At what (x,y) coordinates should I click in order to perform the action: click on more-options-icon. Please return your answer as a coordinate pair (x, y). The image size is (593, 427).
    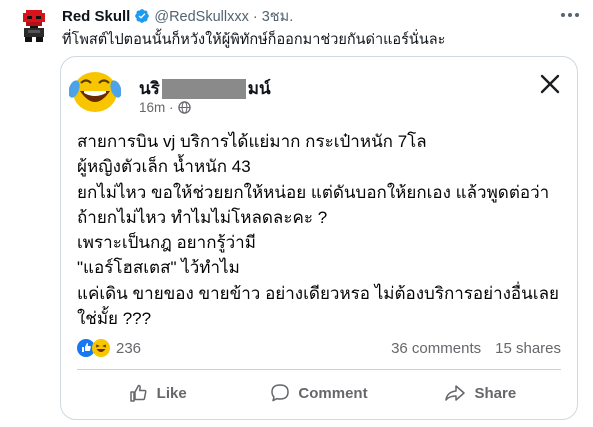
    Looking at the image, I should click on (570, 15).